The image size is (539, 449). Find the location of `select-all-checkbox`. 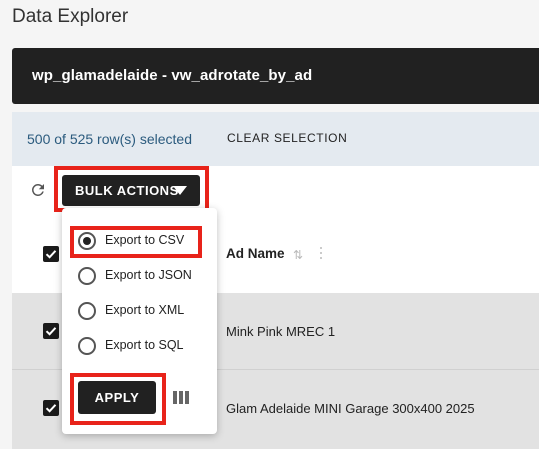

select-all-checkbox is located at coordinates (51, 254).